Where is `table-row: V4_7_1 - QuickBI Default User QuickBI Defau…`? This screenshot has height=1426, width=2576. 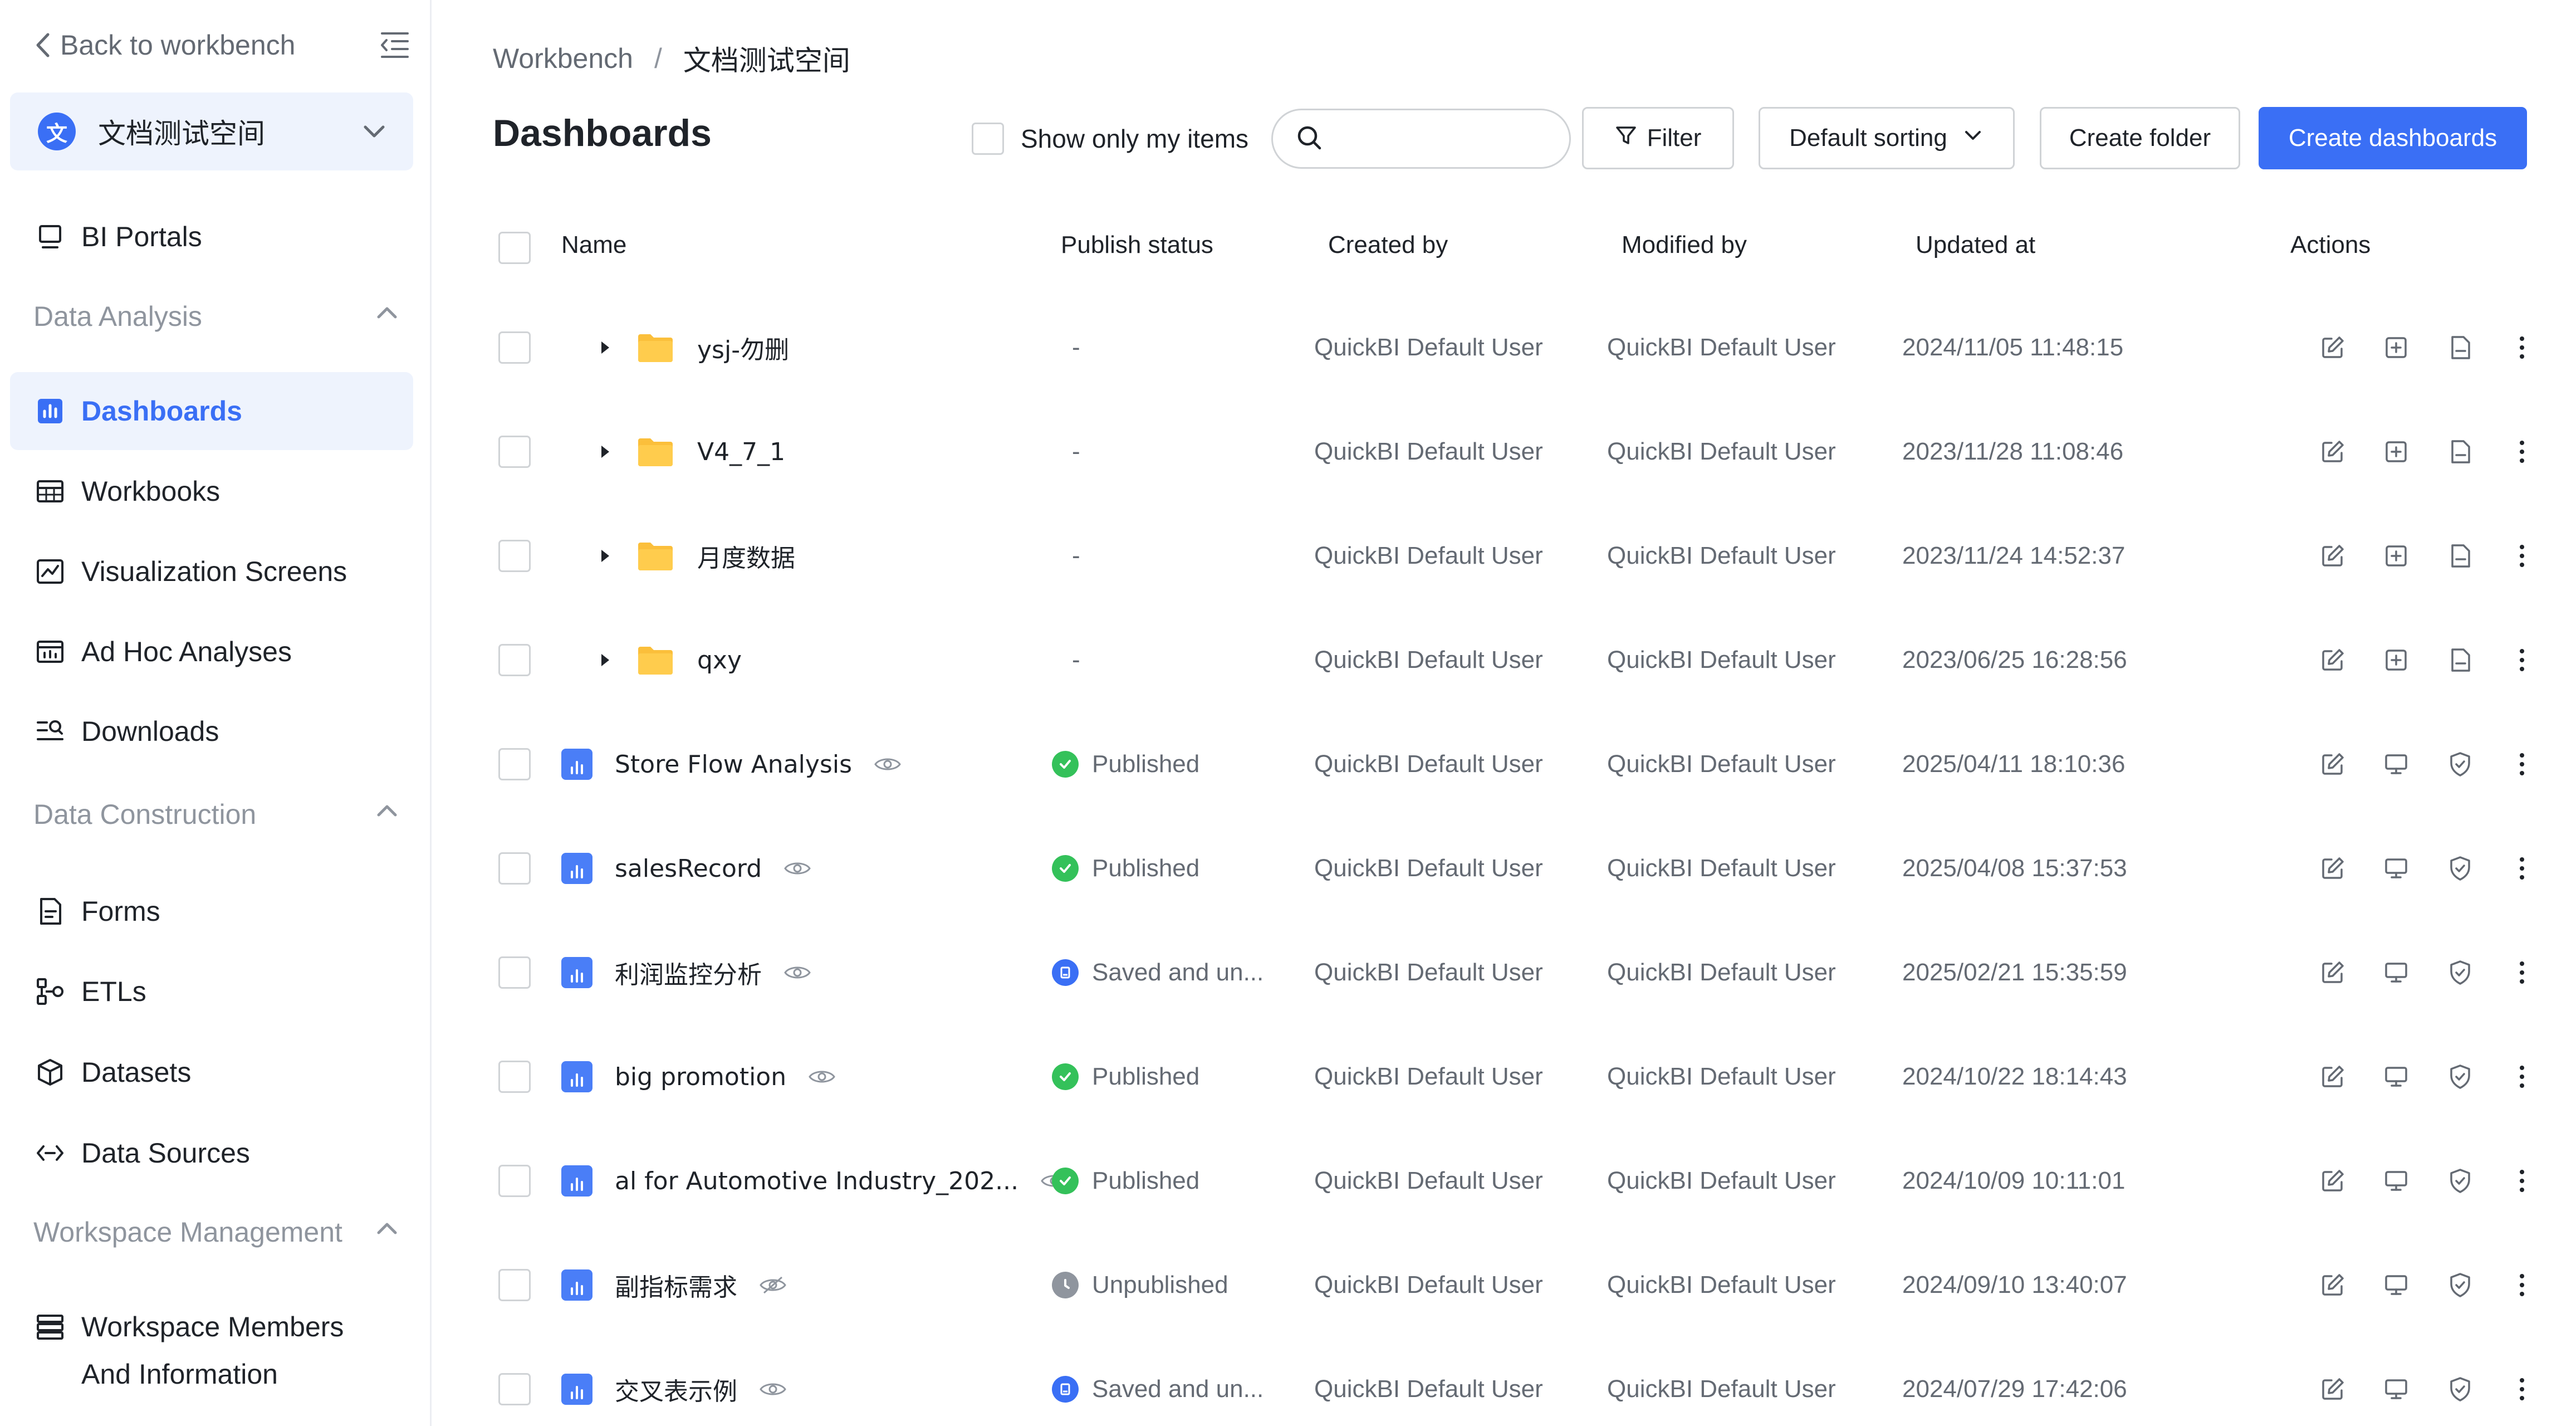 table-row: V4_7_1 - QuickBI Default User QuickBI Defau… is located at coordinates (1512, 452).